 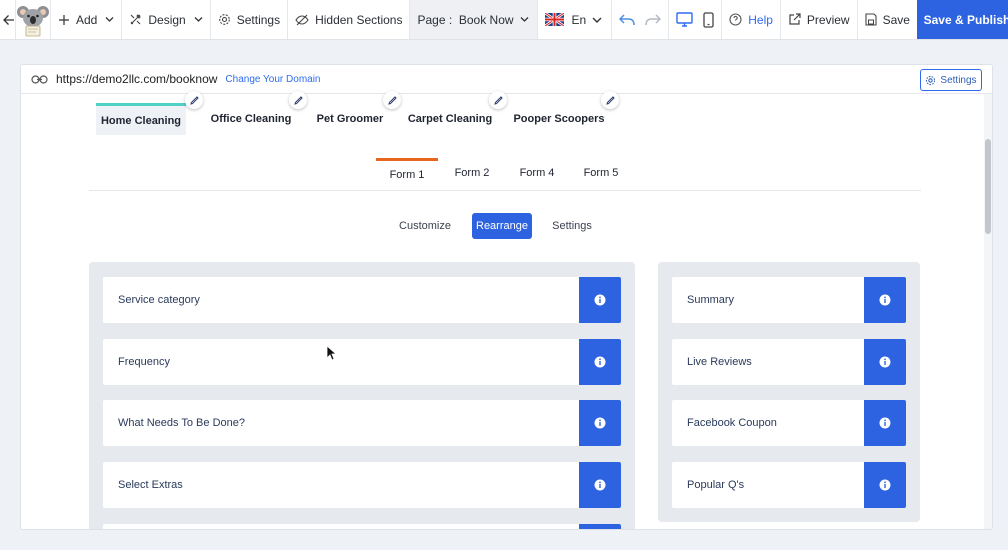 I want to click on undo-icon, so click(x=627, y=19).